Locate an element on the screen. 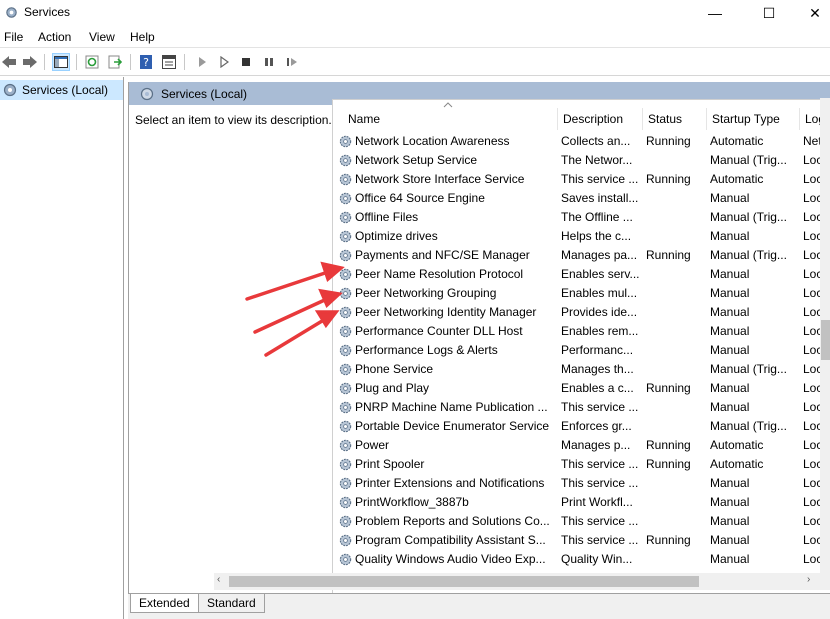  maximize-button: ☐ is located at coordinates (769, 13).